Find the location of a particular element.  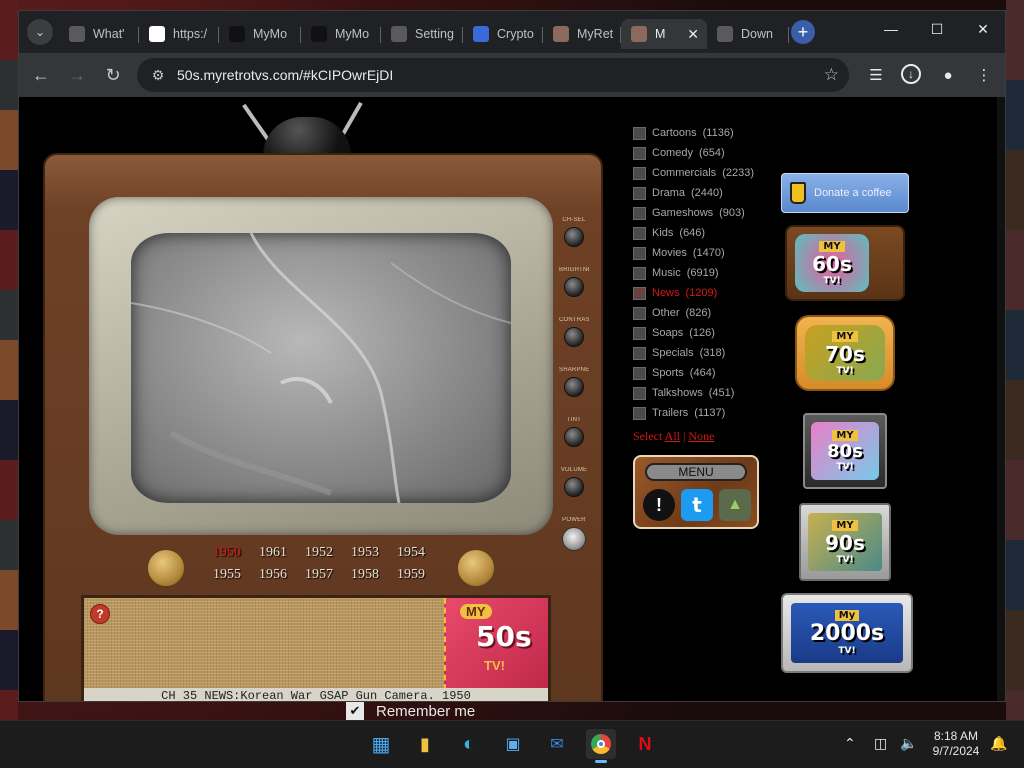

tray-chevron-icon: ⌃ is located at coordinates (850, 743).